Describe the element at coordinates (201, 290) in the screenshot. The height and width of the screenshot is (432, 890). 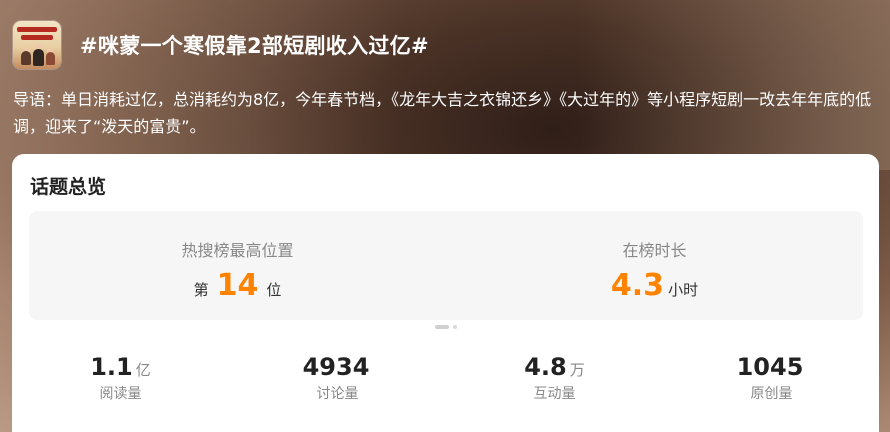
I see `highlight-prefix: 第` at that location.